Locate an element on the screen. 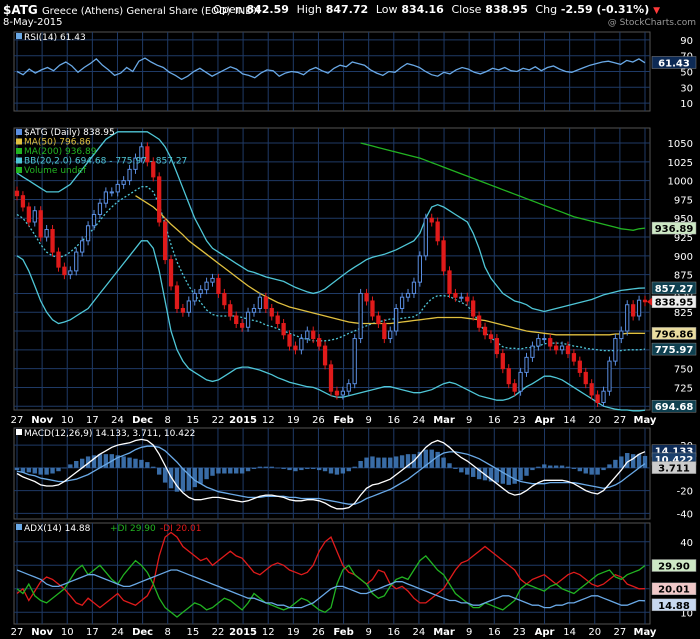 The image size is (700, 639). macd-tick-label: -20 is located at coordinates (685, 492).